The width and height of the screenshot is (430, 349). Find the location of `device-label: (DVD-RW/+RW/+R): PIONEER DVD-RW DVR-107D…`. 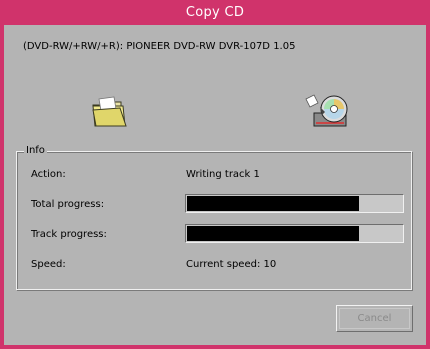

device-label: (DVD-RW/+RW/+R): PIONEER DVD-RW DVR-107D… is located at coordinates (159, 46).